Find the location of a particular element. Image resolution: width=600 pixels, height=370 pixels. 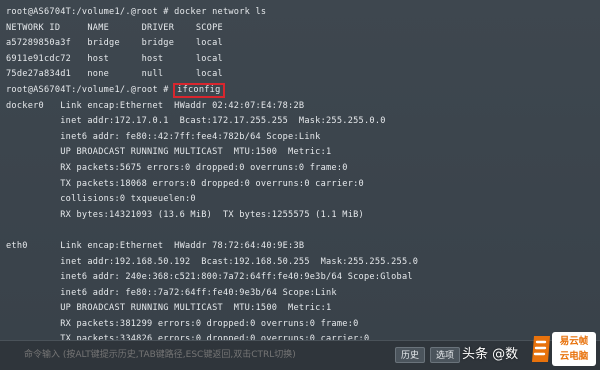

watermark-text: 头条 @数 is located at coordinates (490, 354).